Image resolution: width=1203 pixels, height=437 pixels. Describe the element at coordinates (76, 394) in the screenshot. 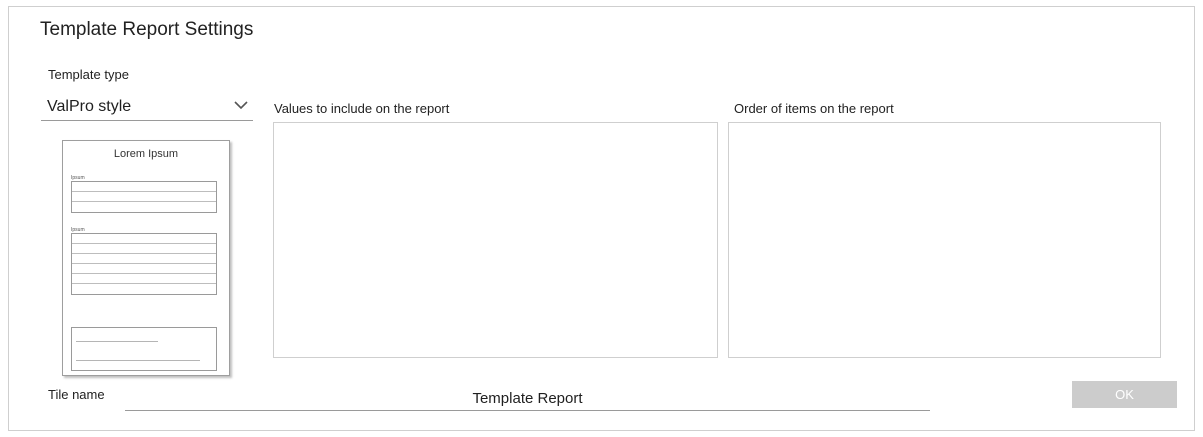

I see `tile-name-label: Tile name` at that location.